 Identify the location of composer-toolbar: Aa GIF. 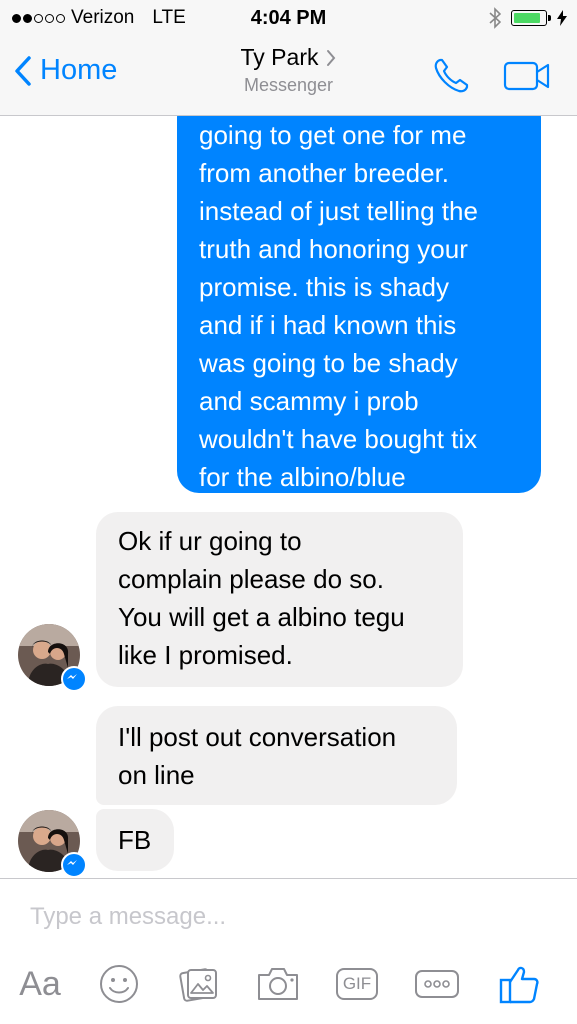
(288, 986).